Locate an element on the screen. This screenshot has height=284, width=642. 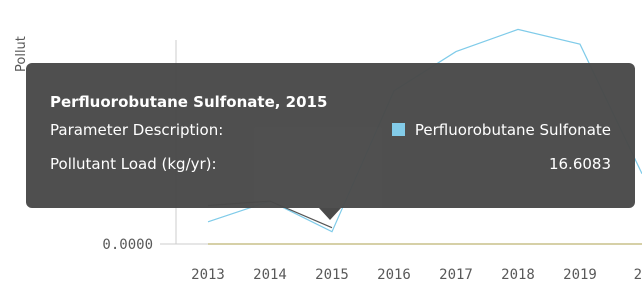
tooltip-param-label: Parameter Description: is located at coordinates (137, 130).